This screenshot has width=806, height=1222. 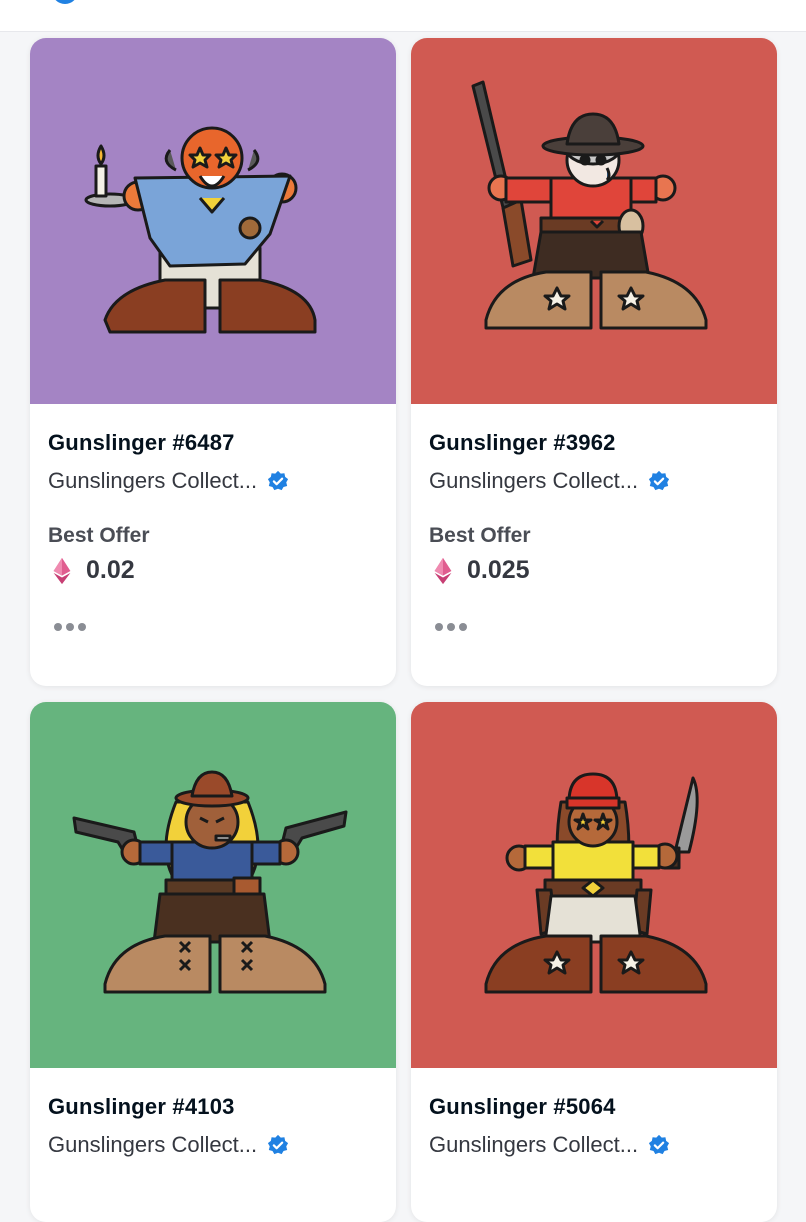 What do you see at coordinates (65, 2) in the screenshot?
I see `partial-logo-icon` at bounding box center [65, 2].